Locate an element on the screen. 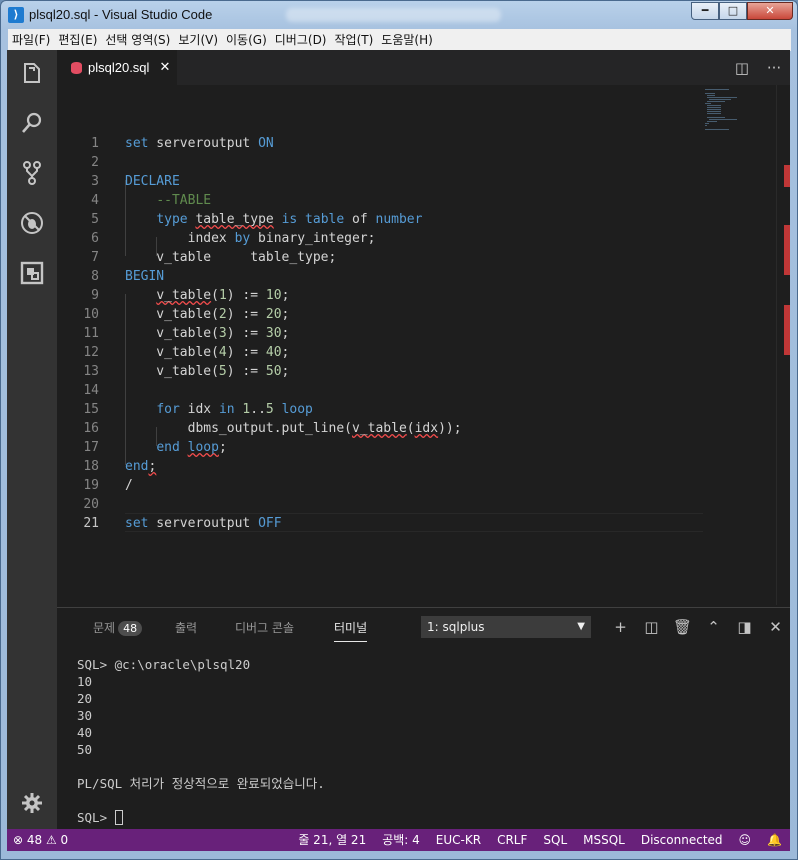 Image resolution: width=798 pixels, height=860 pixels. code-line: 21 set serveroutput OFF is located at coordinates (182, 523).